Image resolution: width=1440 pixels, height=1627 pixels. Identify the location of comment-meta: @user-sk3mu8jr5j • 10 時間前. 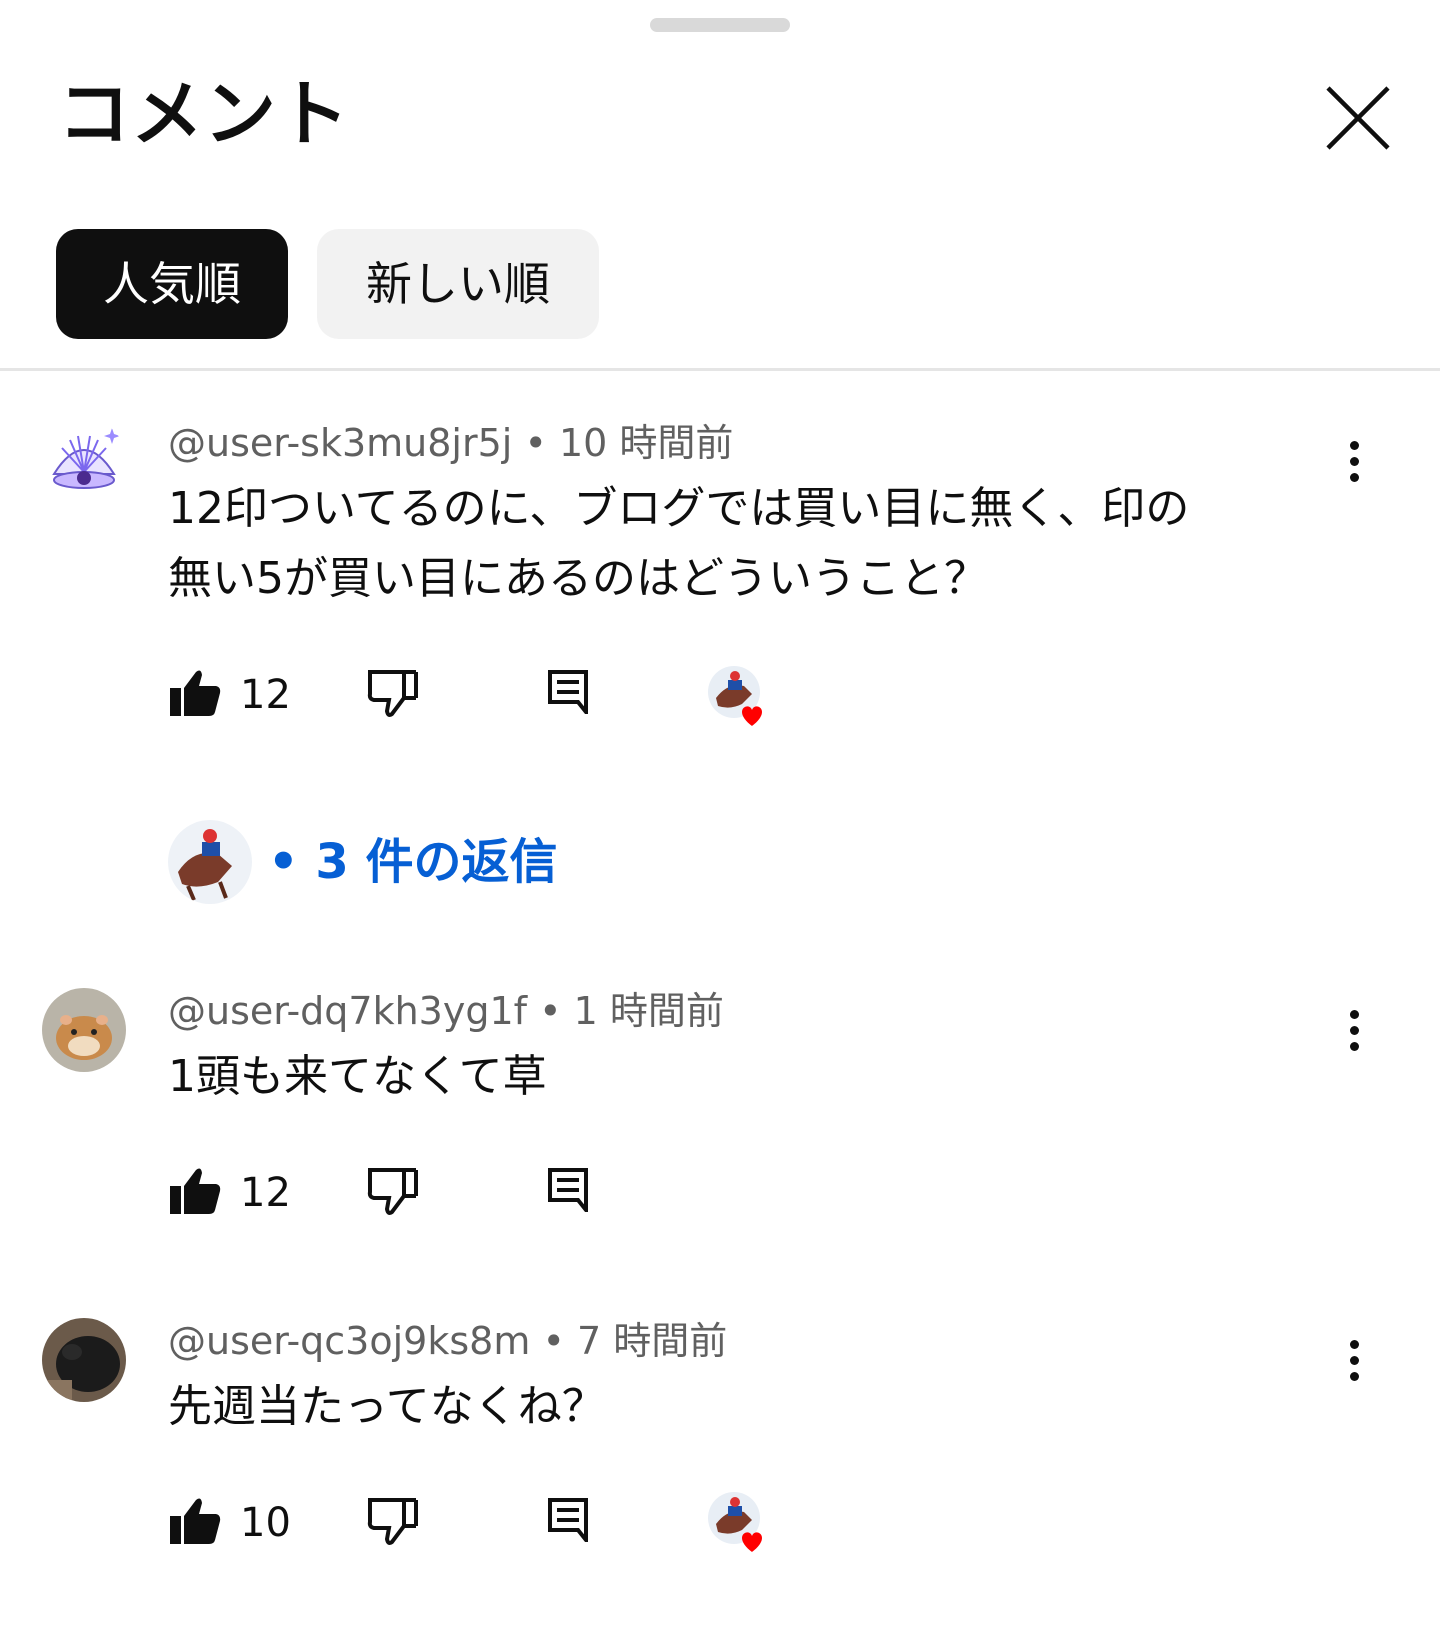
(450, 443).